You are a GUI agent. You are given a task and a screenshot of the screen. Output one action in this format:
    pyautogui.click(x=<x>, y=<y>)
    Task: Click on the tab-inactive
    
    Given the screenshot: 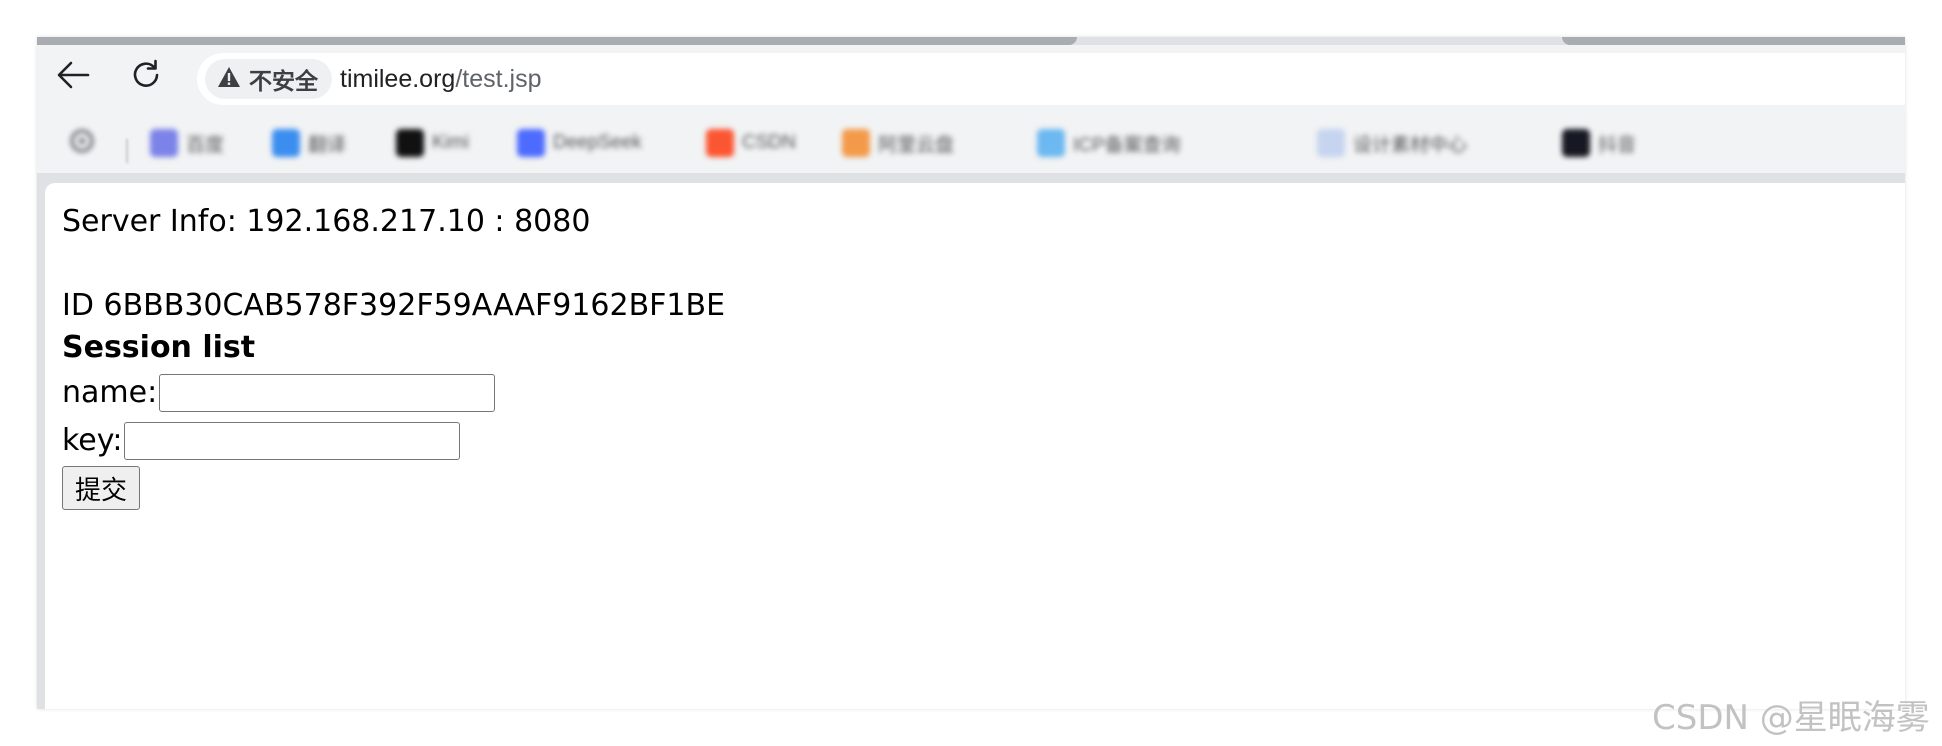 What is the action you would take?
    pyautogui.click(x=1733, y=41)
    